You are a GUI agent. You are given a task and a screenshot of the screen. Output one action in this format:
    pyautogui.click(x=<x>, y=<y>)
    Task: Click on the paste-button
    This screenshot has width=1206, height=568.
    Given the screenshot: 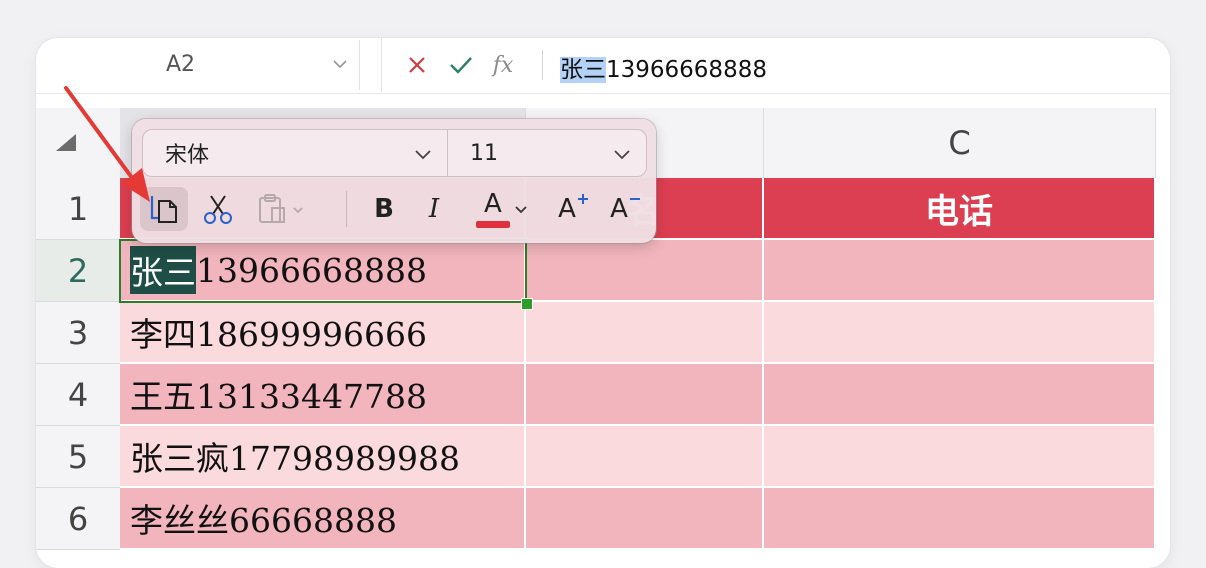 What is the action you would take?
    pyautogui.click(x=282, y=209)
    